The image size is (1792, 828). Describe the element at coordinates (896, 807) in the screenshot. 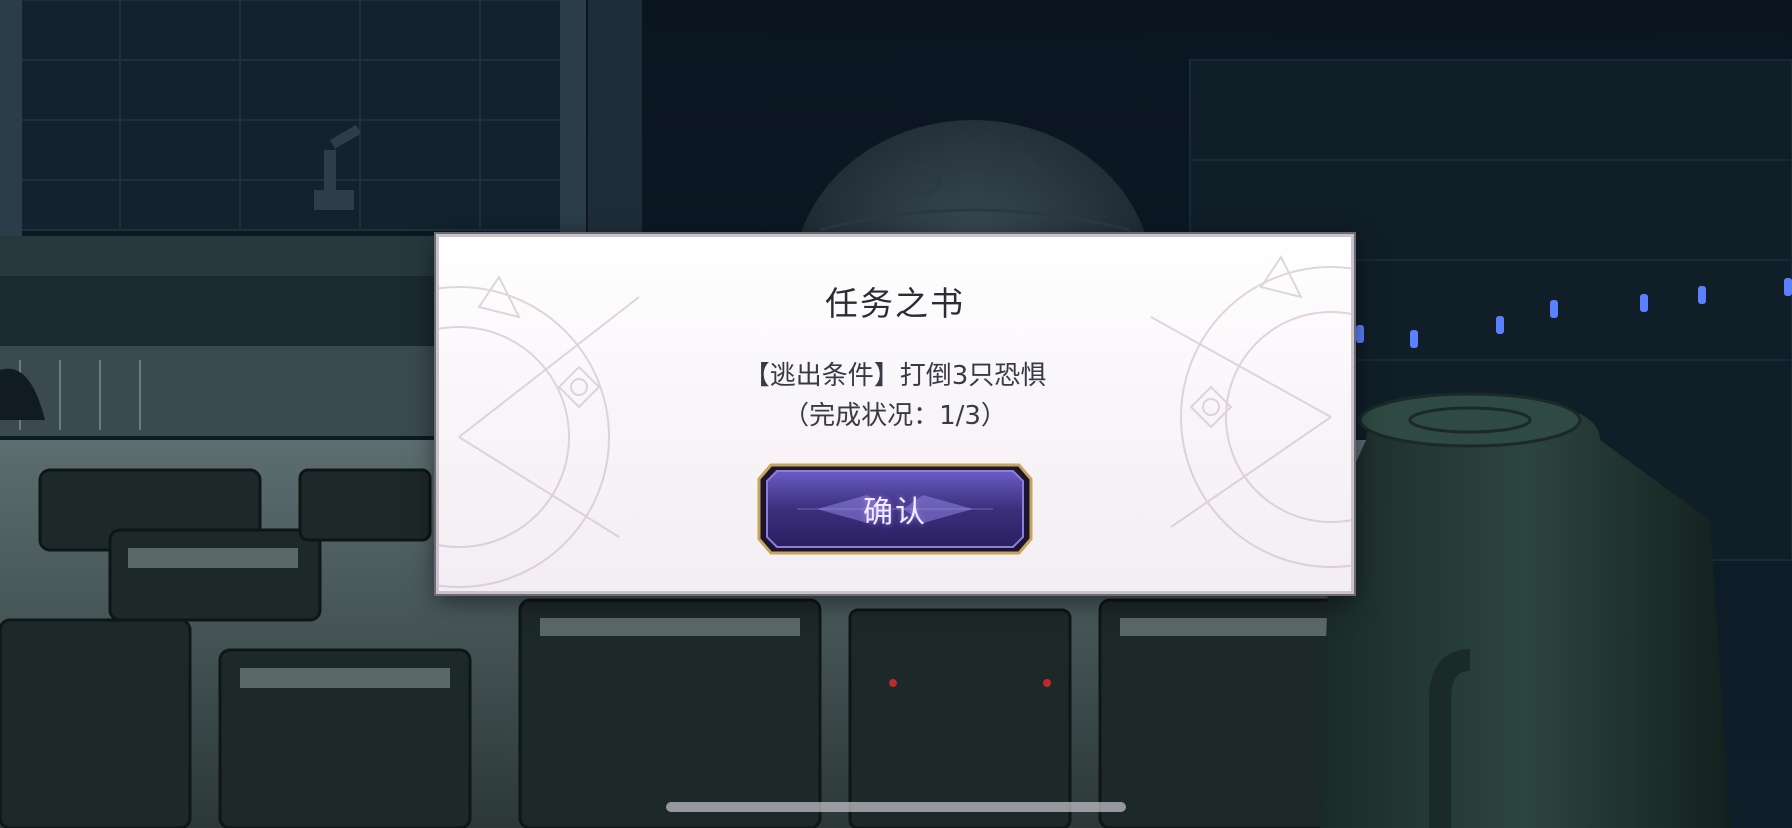

I see `home-indicator-bar-icon` at that location.